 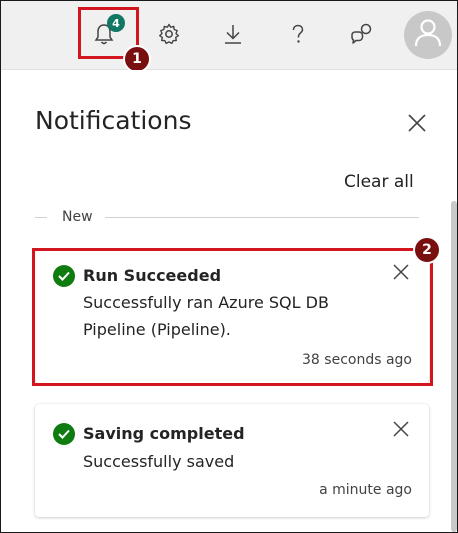 I want to click on panel-title: Notifications, so click(x=113, y=120).